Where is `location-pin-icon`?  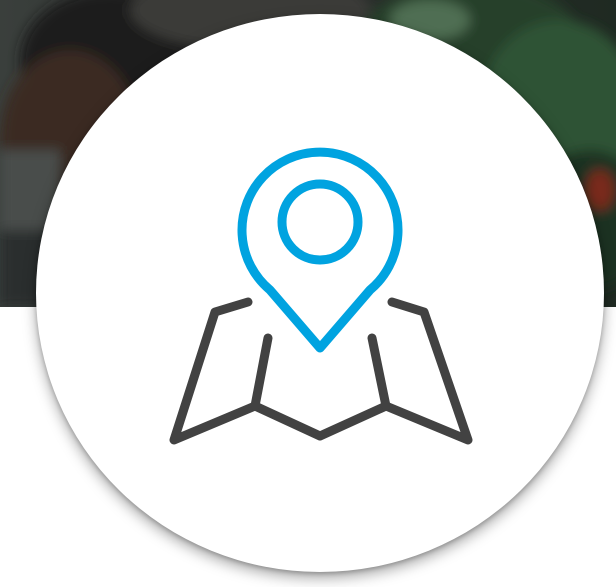 location-pin-icon is located at coordinates (320, 250).